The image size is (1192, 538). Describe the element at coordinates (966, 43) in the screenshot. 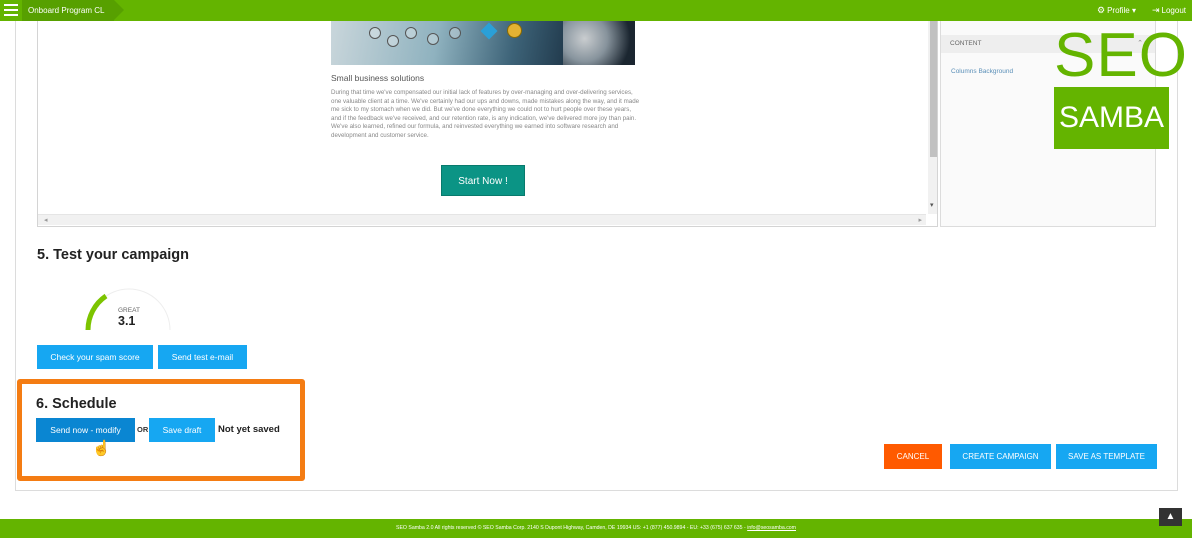

I see `content-header-label: CONTENT` at that location.